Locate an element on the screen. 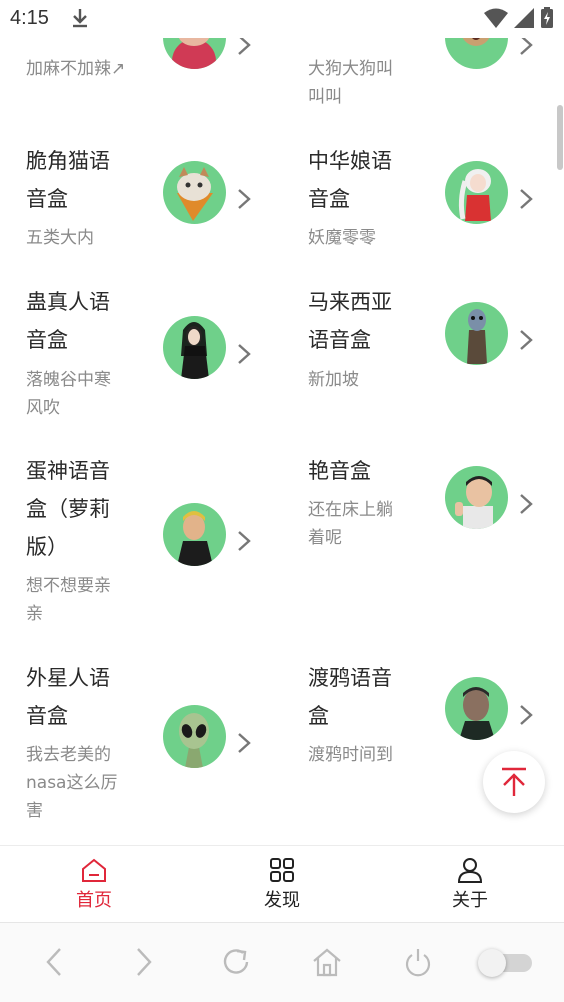 The image size is (564, 1002). item-desc: 我去老美的nasa这么厉害 is located at coordinates (72, 783).